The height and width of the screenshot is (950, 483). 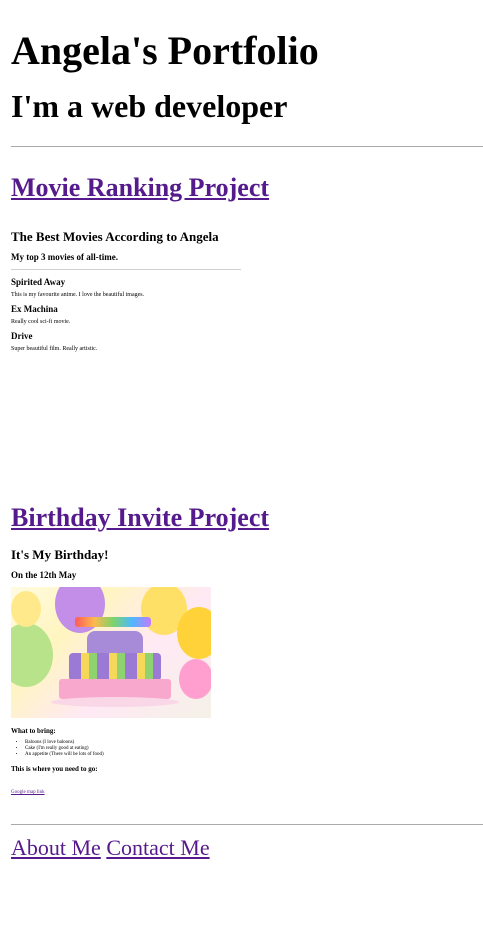 What do you see at coordinates (44, 575) in the screenshot?
I see `birthday-preview-date: On the 12th May` at bounding box center [44, 575].